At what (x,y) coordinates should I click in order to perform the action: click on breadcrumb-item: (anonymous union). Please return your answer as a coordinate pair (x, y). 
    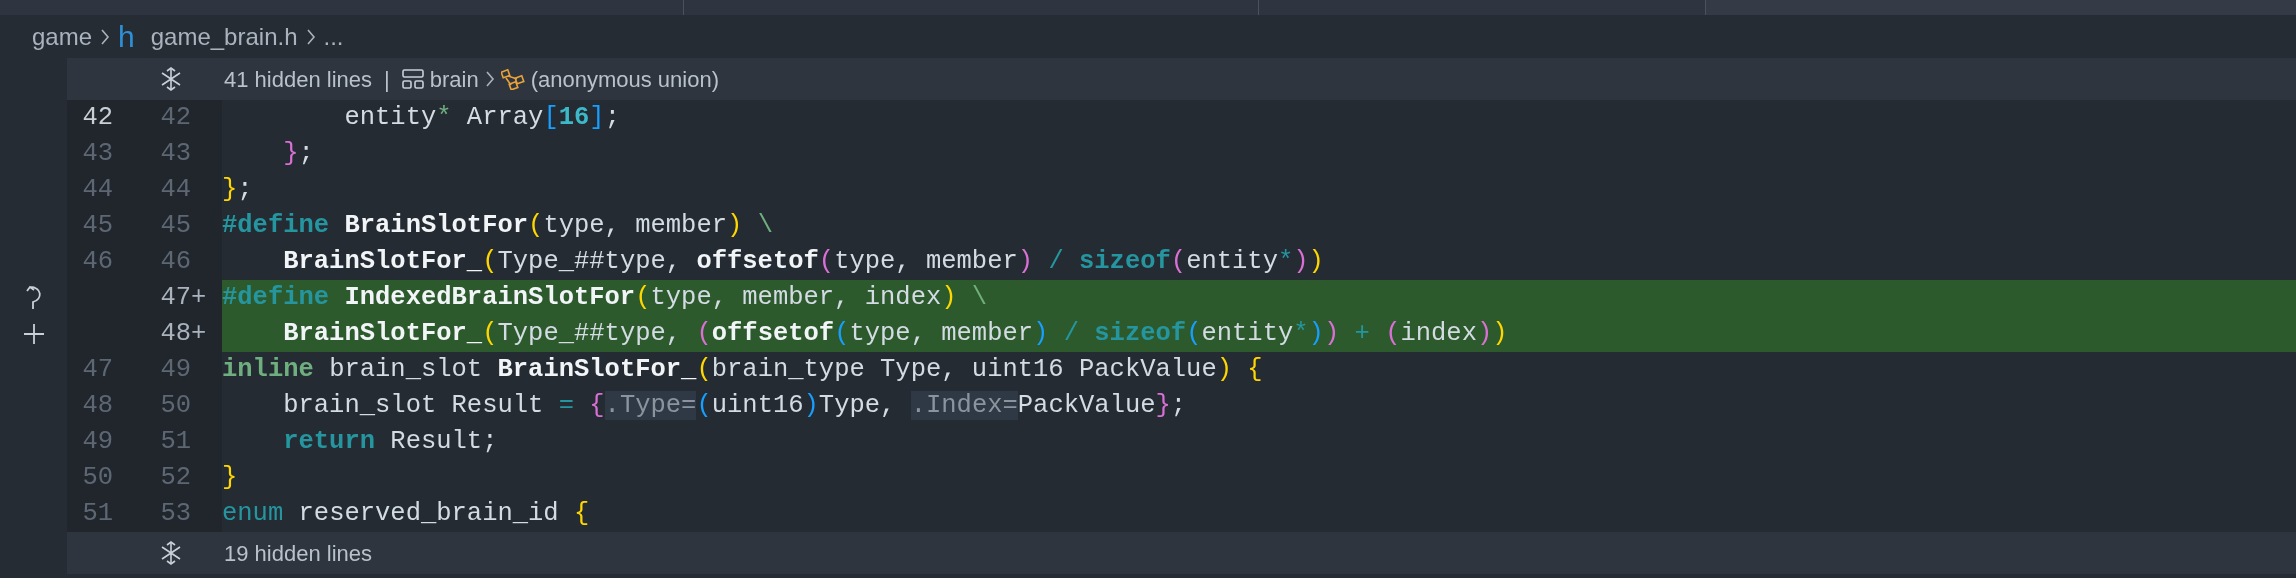
    Looking at the image, I should click on (624, 79).